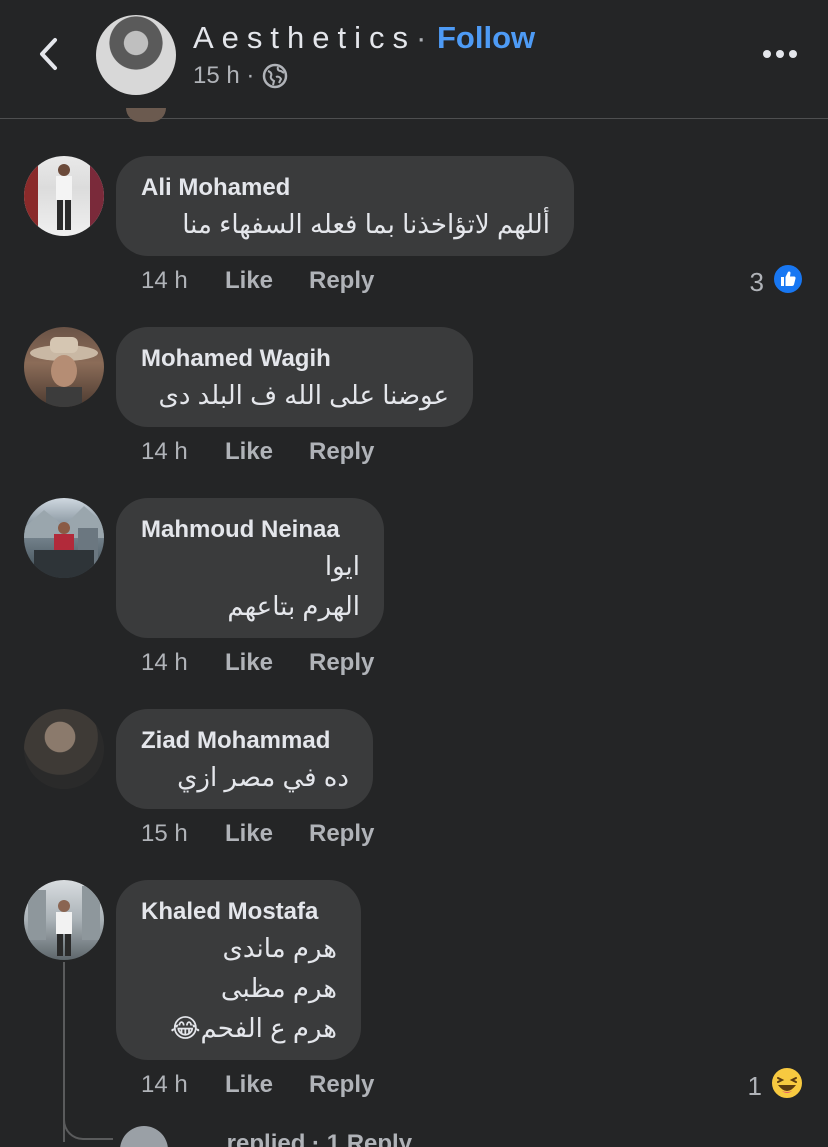 Image resolution: width=828 pixels, height=1147 pixels. I want to click on comment-text-line: هرم ماندى, so click(279, 948).